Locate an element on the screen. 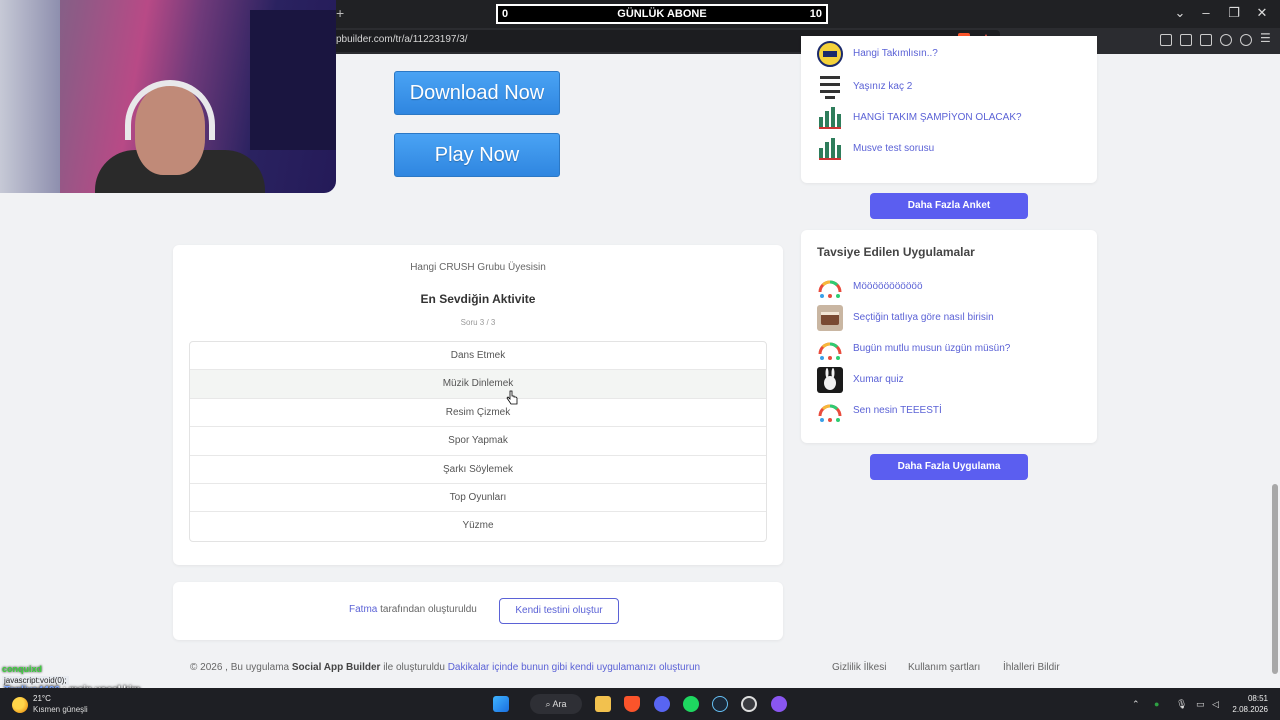 The image size is (1280, 720). answer-option: Dans Etmek is located at coordinates (478, 356).